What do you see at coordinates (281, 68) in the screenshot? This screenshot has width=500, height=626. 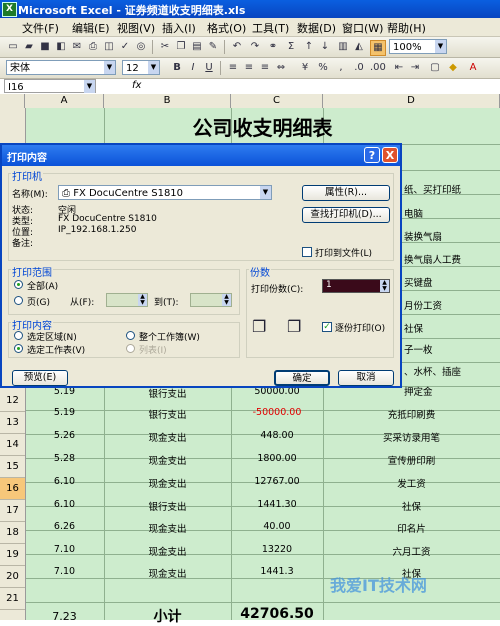 I see `merge-center-icon: ⇔` at bounding box center [281, 68].